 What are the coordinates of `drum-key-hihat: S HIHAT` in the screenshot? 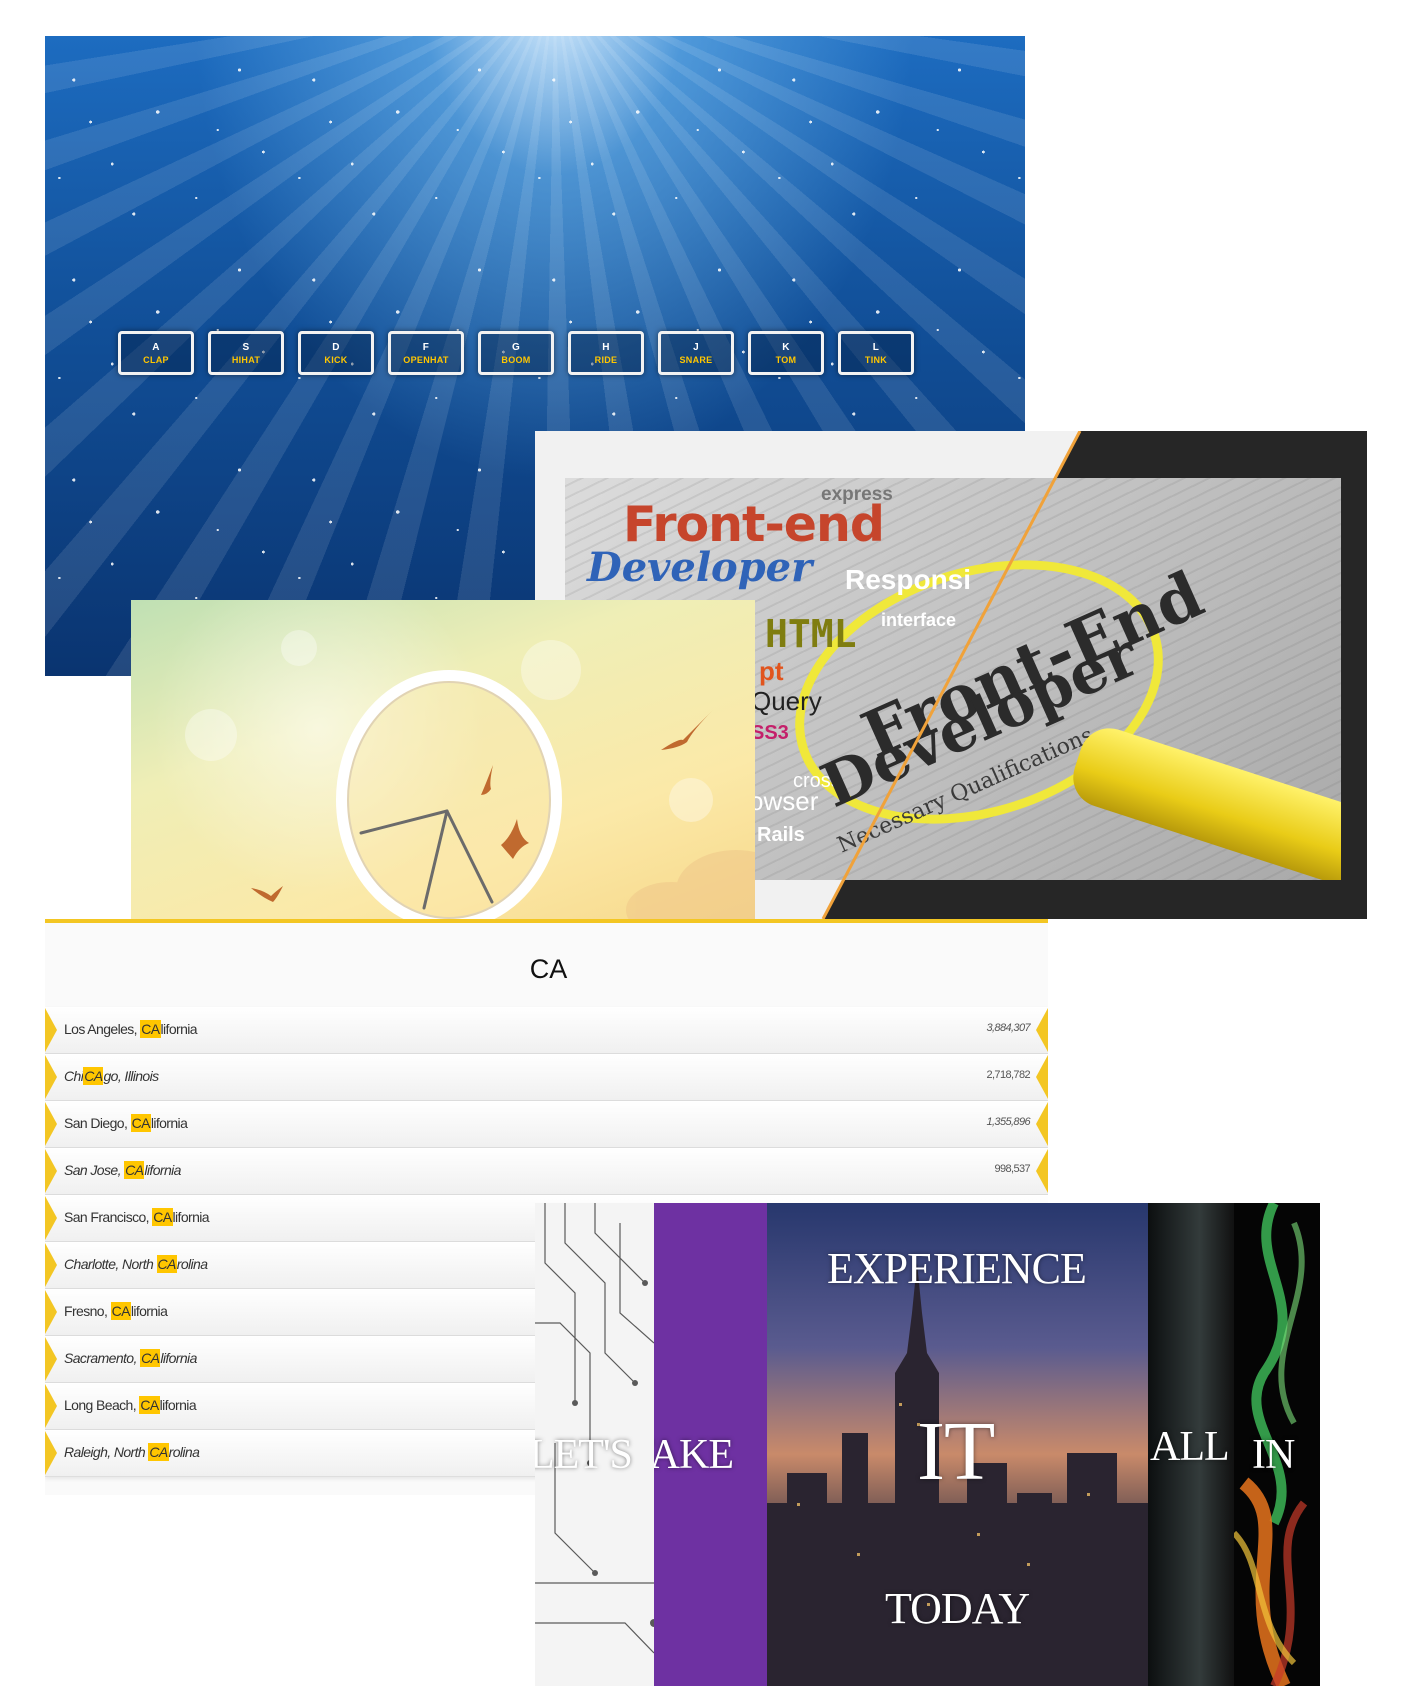 It's located at (246, 353).